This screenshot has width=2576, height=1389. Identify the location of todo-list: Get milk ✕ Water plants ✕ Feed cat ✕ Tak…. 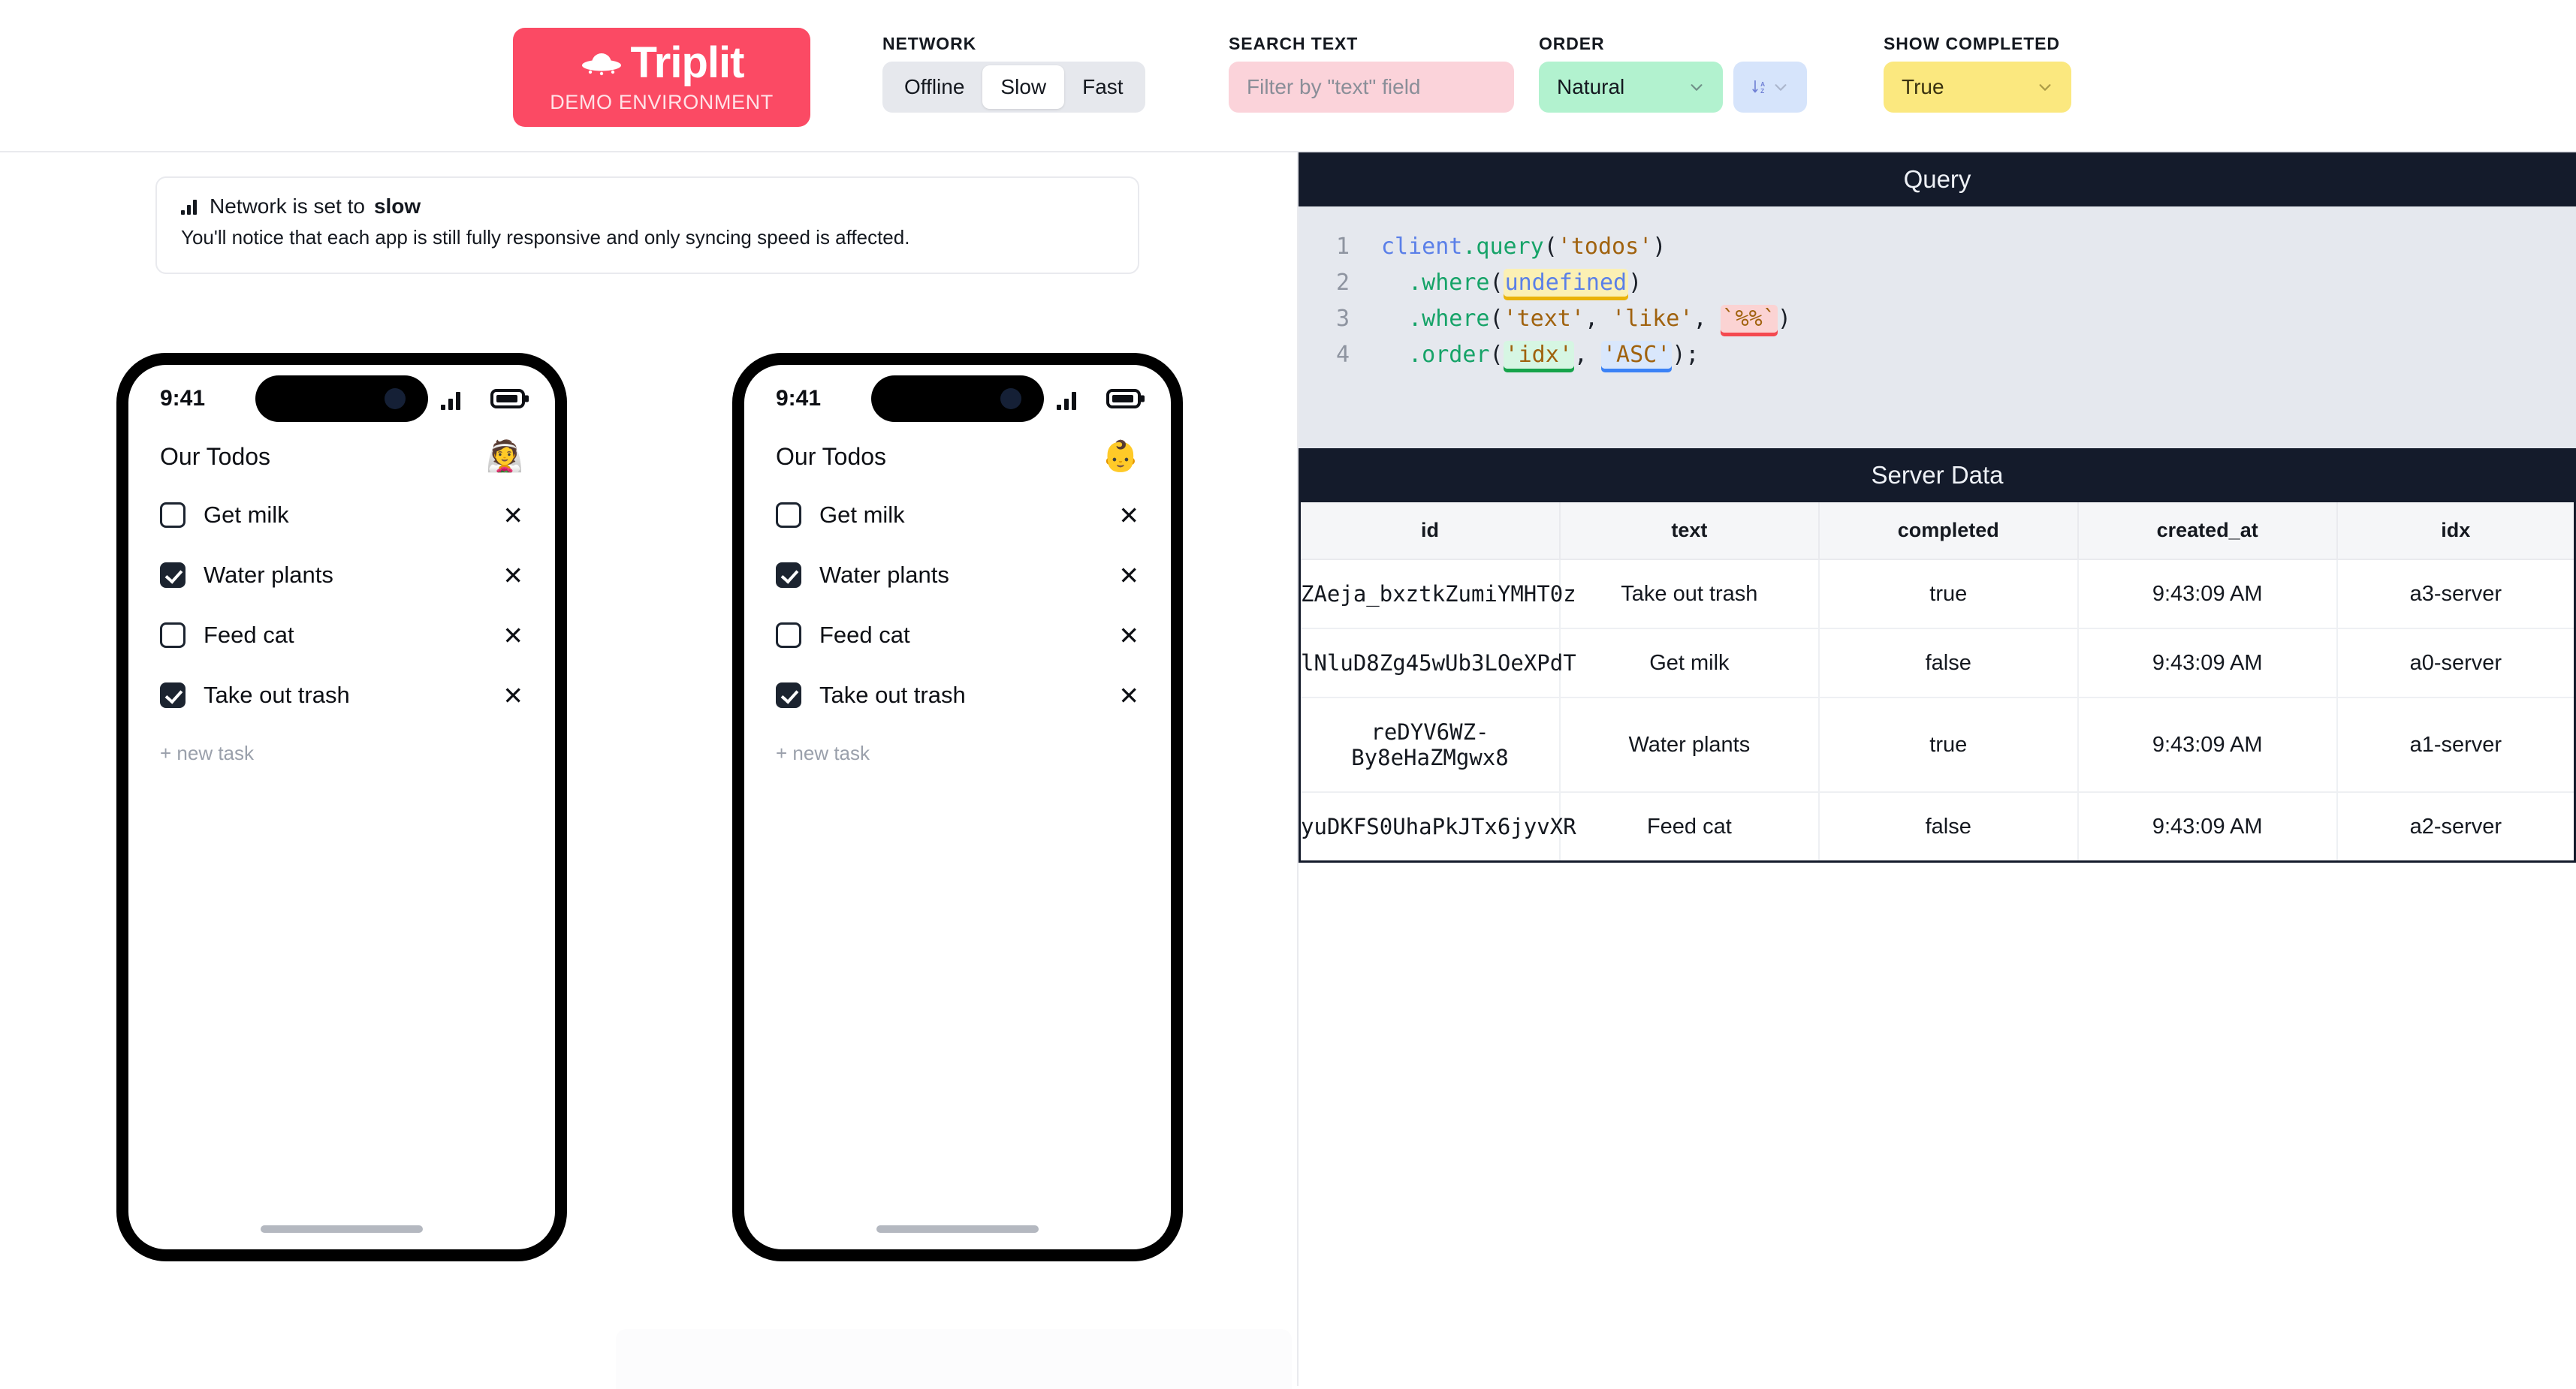
(341, 598).